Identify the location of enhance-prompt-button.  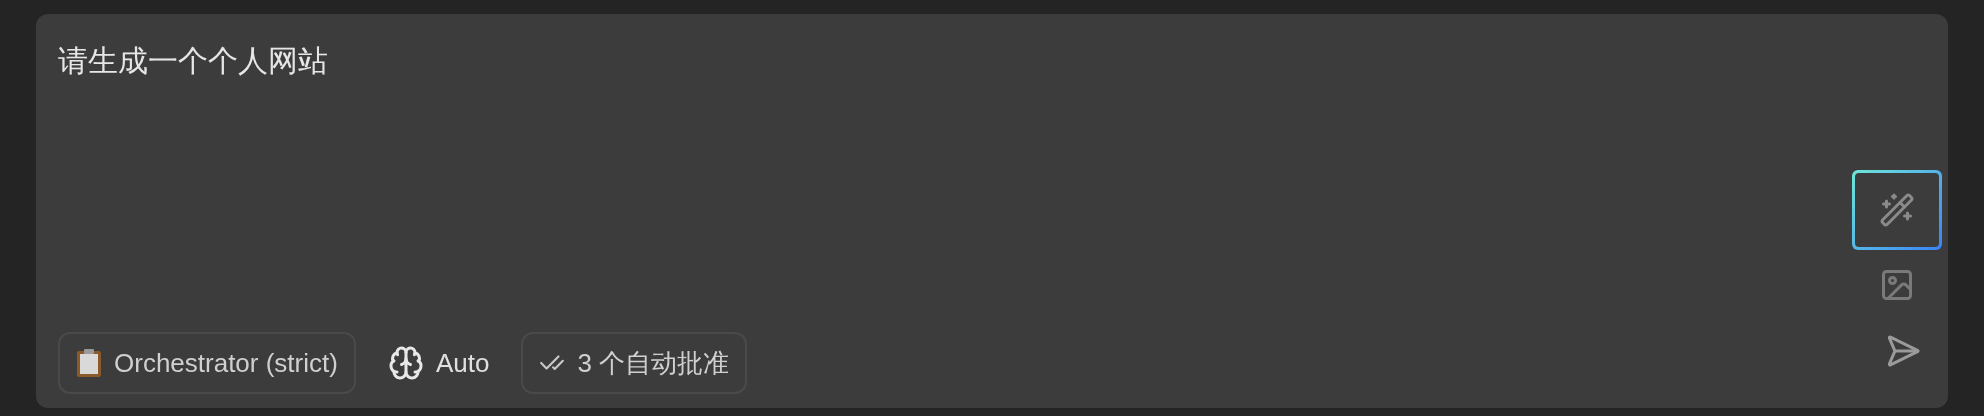
(1897, 210).